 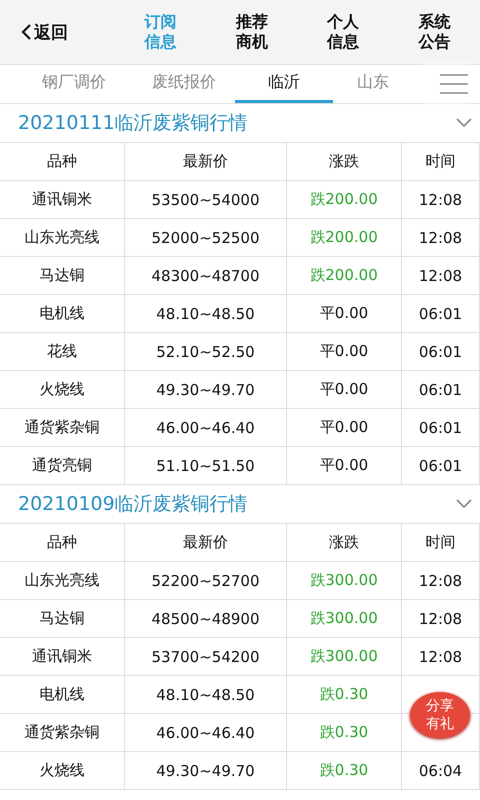 I want to click on back-button: 返回, so click(x=57, y=32).